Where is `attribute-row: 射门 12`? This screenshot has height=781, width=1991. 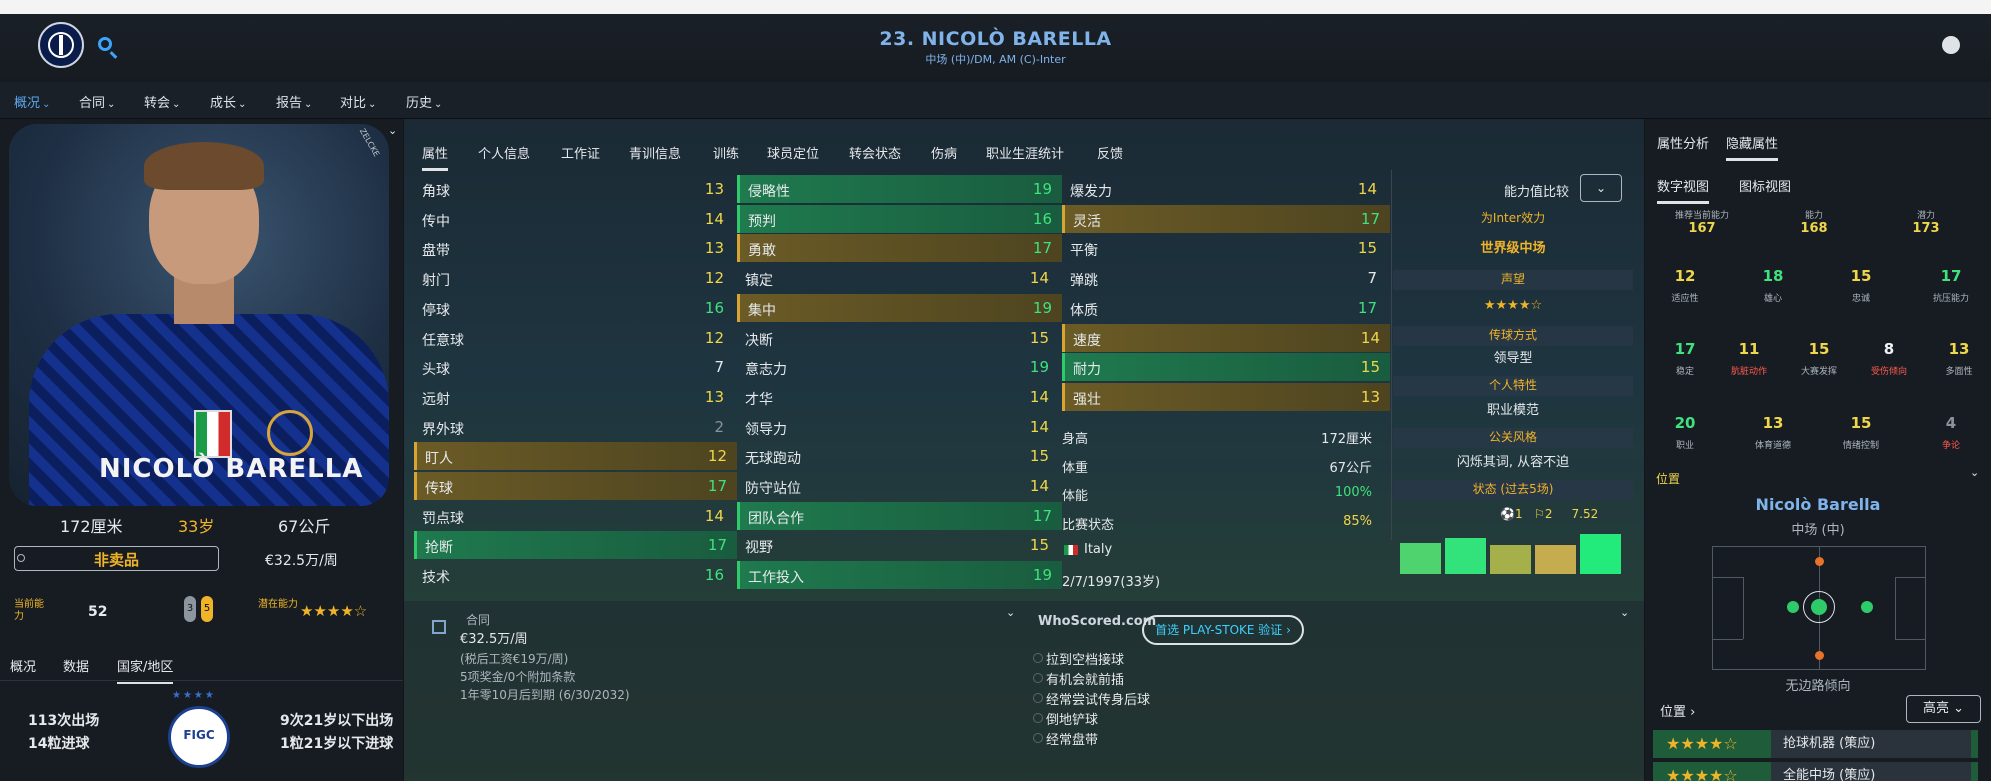
attribute-row: 射门 12 is located at coordinates (574, 278).